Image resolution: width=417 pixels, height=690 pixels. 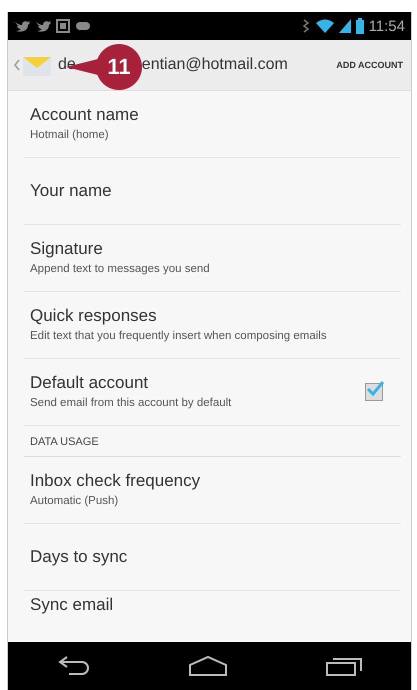 What do you see at coordinates (343, 666) in the screenshot?
I see `recent-apps-icon` at bounding box center [343, 666].